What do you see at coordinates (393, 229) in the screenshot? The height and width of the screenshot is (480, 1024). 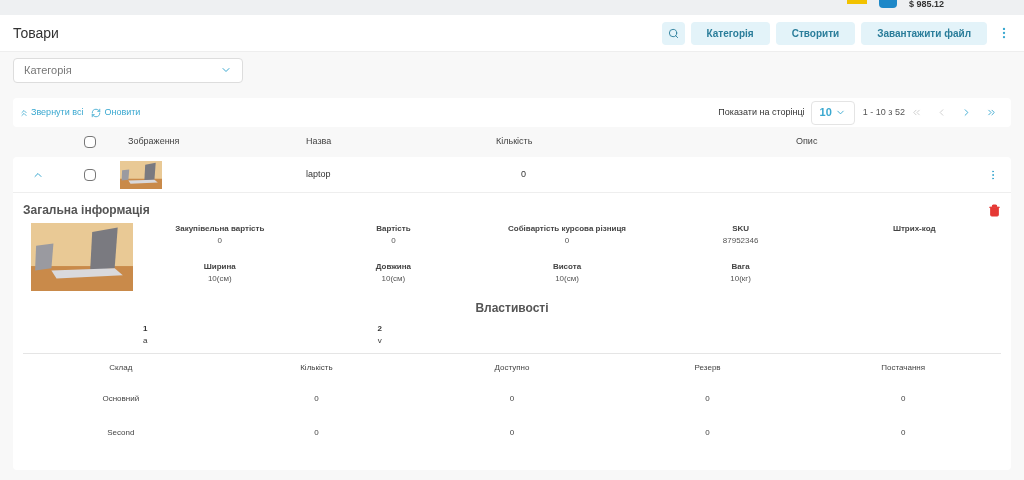 I see `field-label: Вартість` at bounding box center [393, 229].